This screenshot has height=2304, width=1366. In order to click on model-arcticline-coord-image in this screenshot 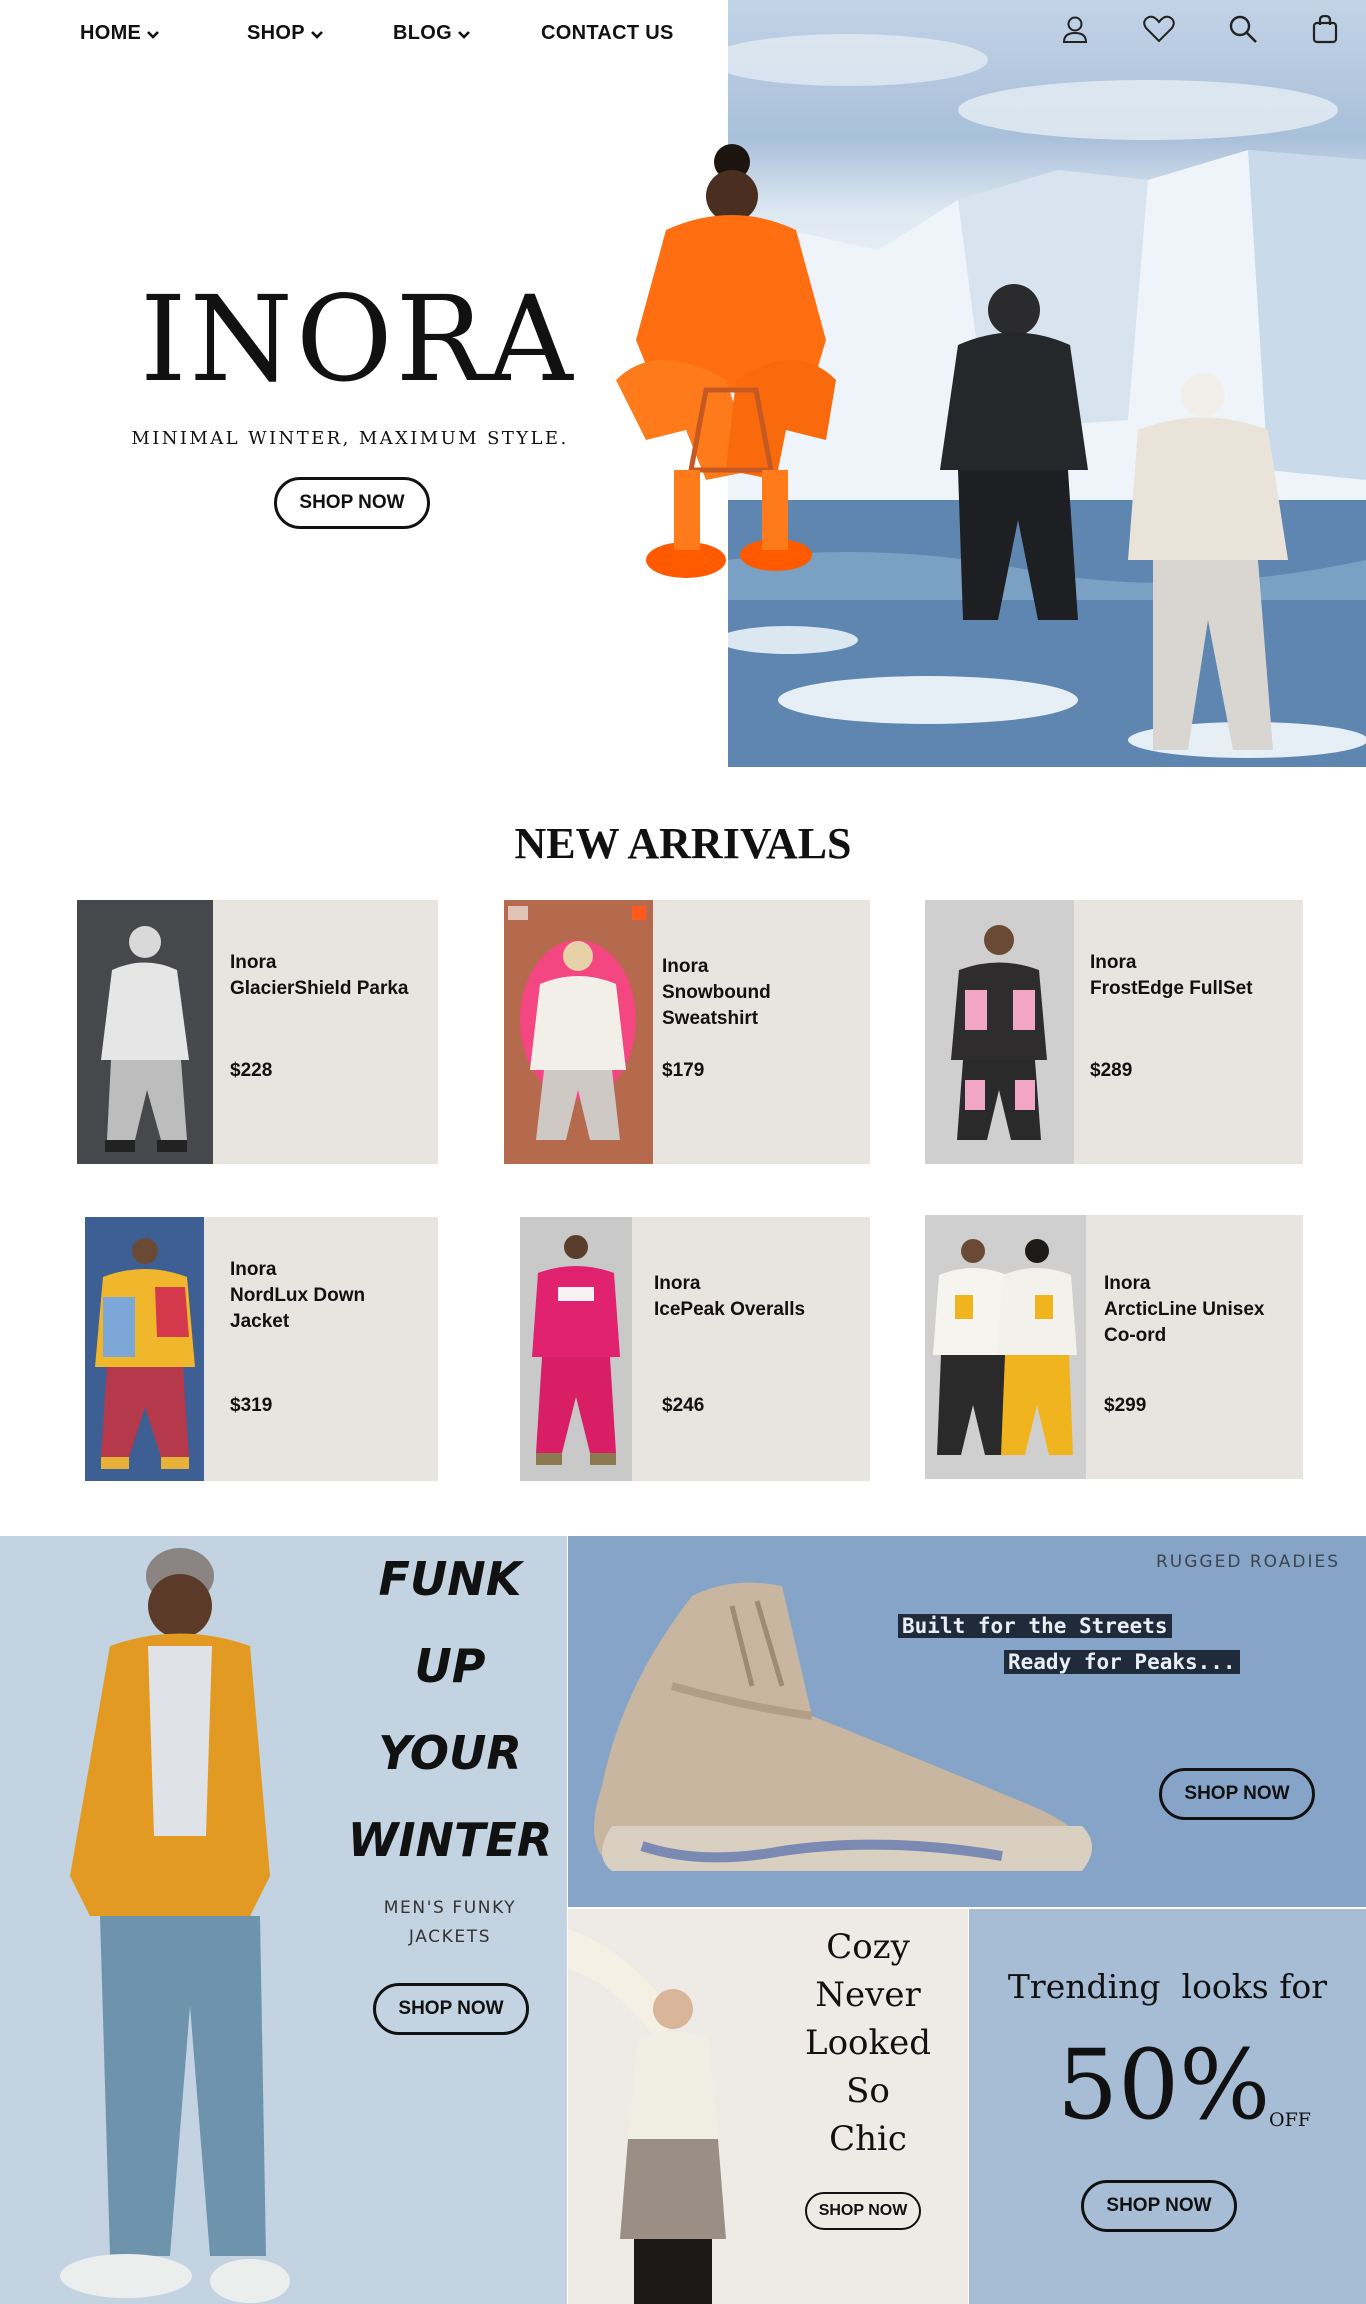, I will do `click(1005, 1347)`.